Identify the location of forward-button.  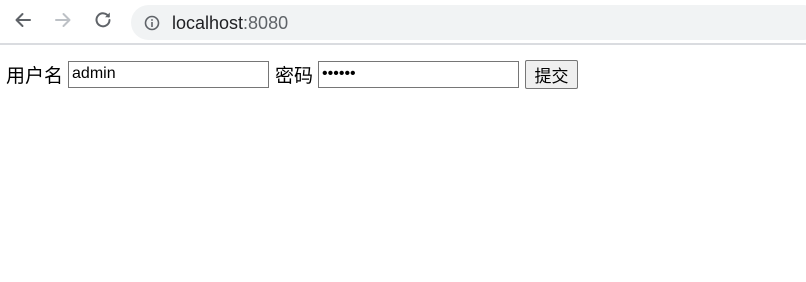
(63, 22).